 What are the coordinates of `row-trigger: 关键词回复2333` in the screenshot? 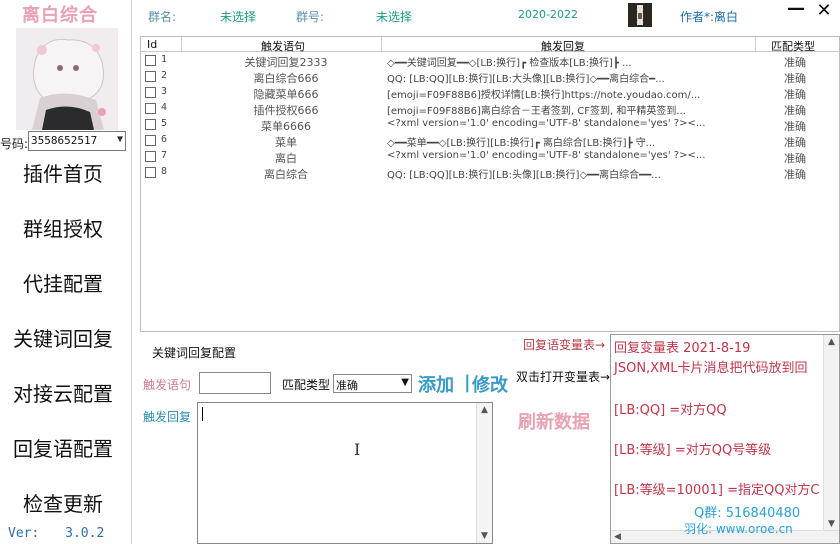 It's located at (286, 62).